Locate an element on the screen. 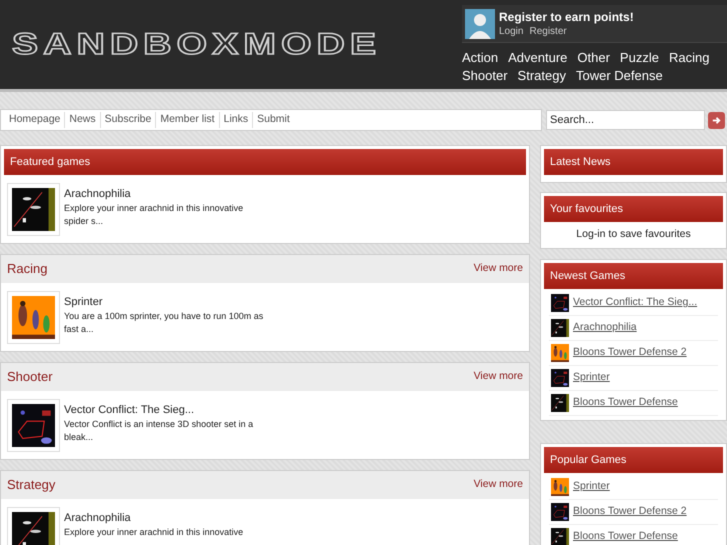  category-link: Racing is located at coordinates (689, 58).